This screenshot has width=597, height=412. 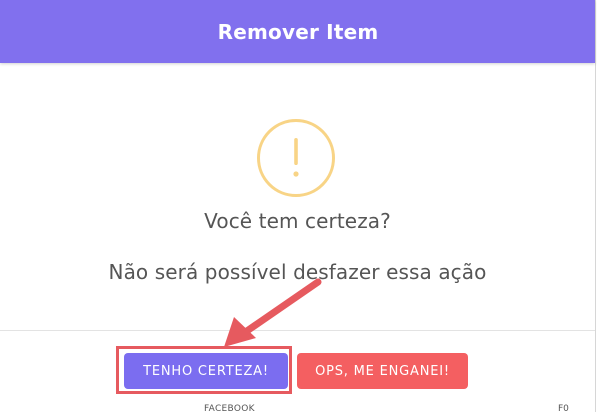 I want to click on modal-title: Remover Item, so click(x=298, y=31).